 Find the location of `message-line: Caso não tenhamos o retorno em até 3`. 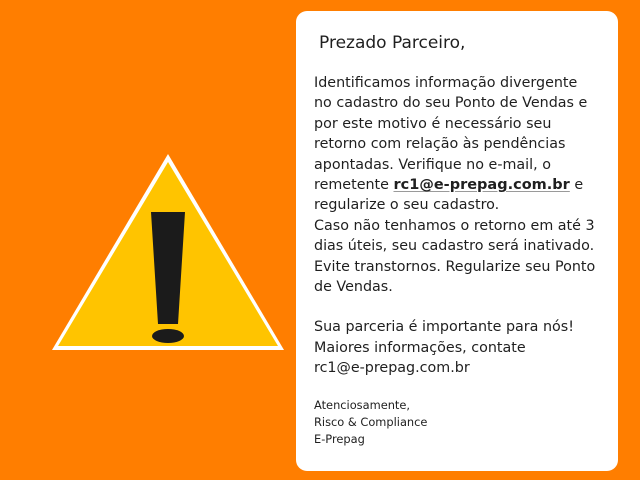

message-line: Caso não tenhamos o retorno em até 3 is located at coordinates (454, 225).